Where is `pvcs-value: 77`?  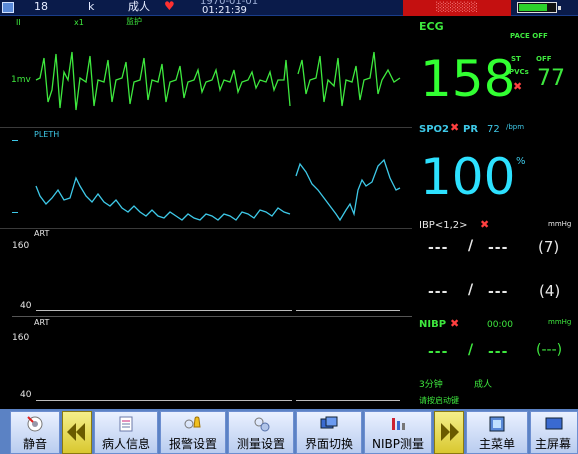 pvcs-value: 77 is located at coordinates (551, 78).